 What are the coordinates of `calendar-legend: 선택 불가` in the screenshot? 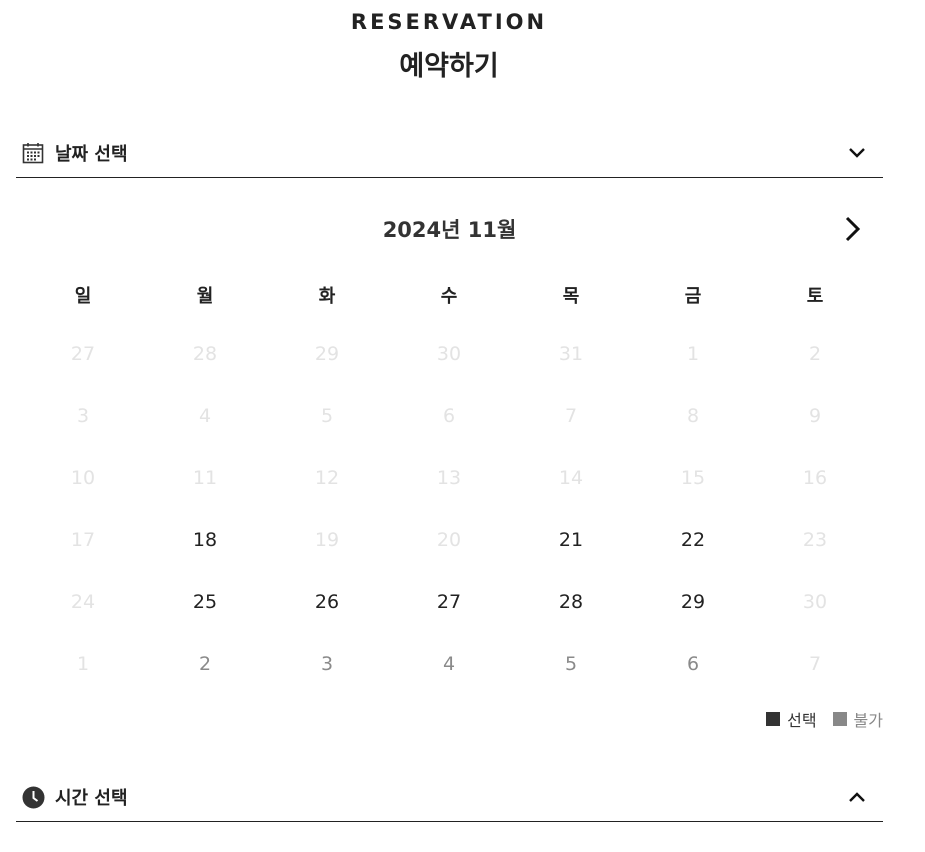 It's located at (816, 719).